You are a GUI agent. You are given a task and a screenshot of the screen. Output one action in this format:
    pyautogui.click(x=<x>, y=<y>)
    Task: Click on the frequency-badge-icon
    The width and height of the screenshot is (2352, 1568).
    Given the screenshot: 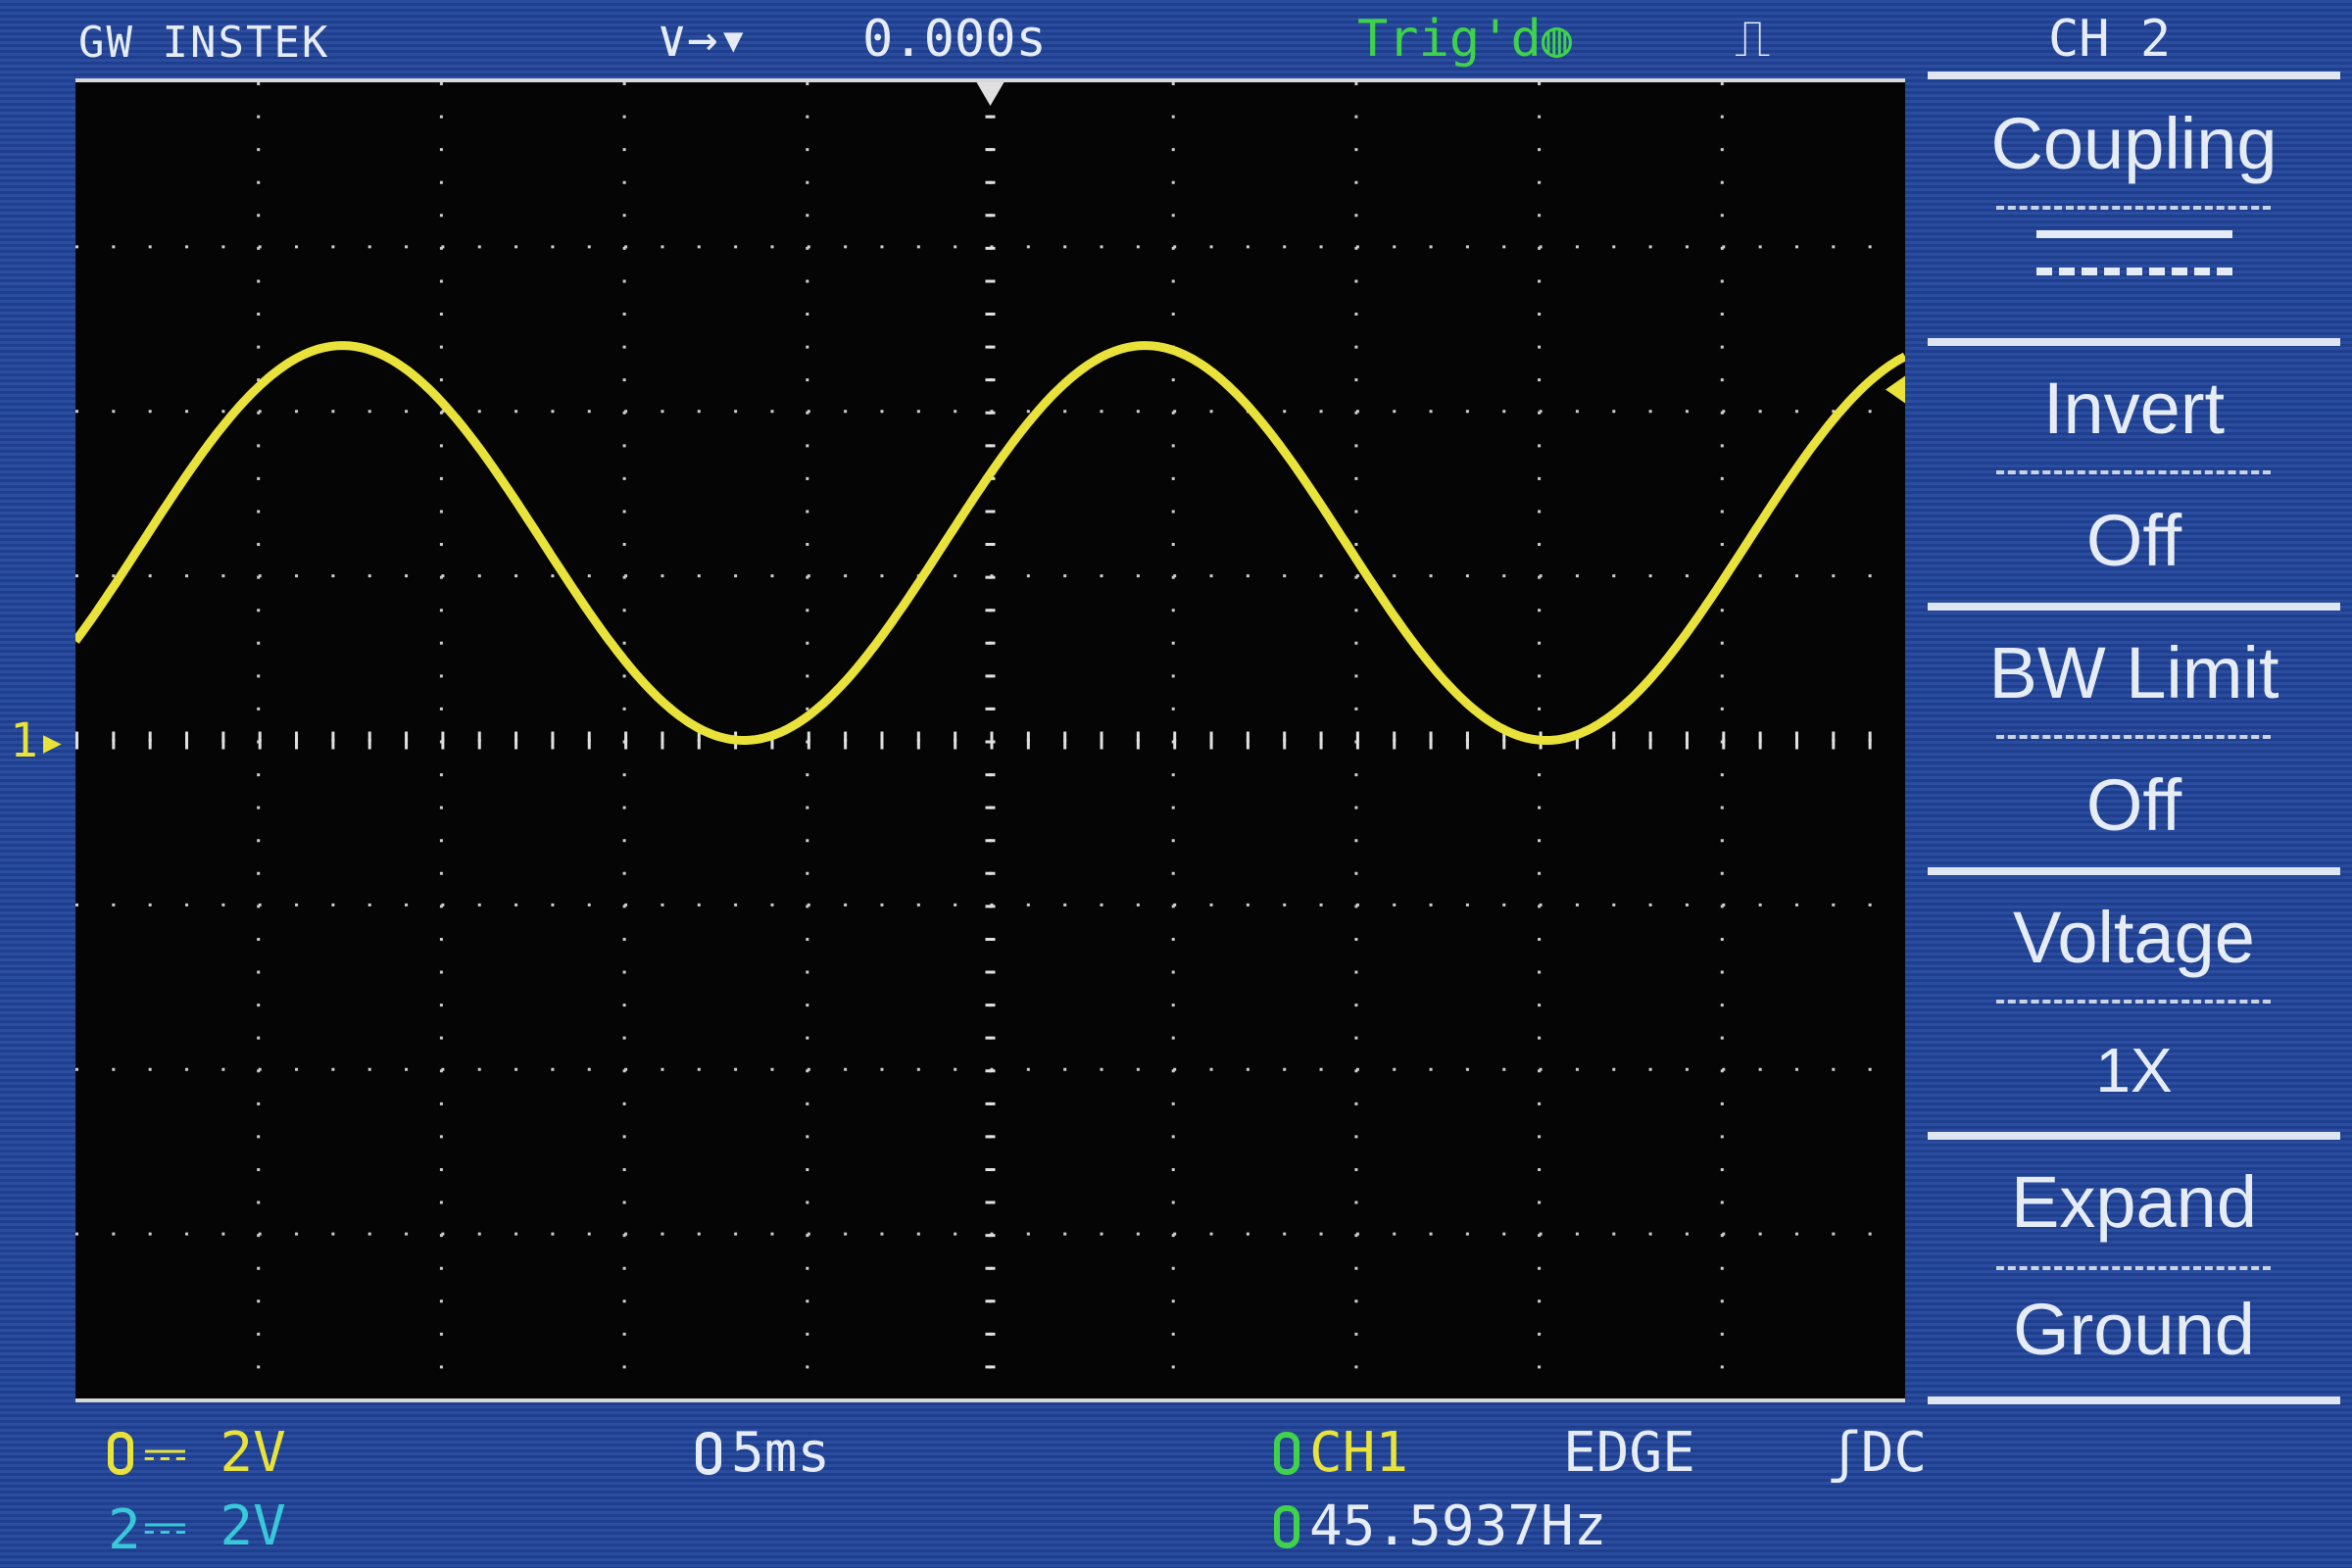 What is the action you would take?
    pyautogui.click(x=1286, y=1526)
    